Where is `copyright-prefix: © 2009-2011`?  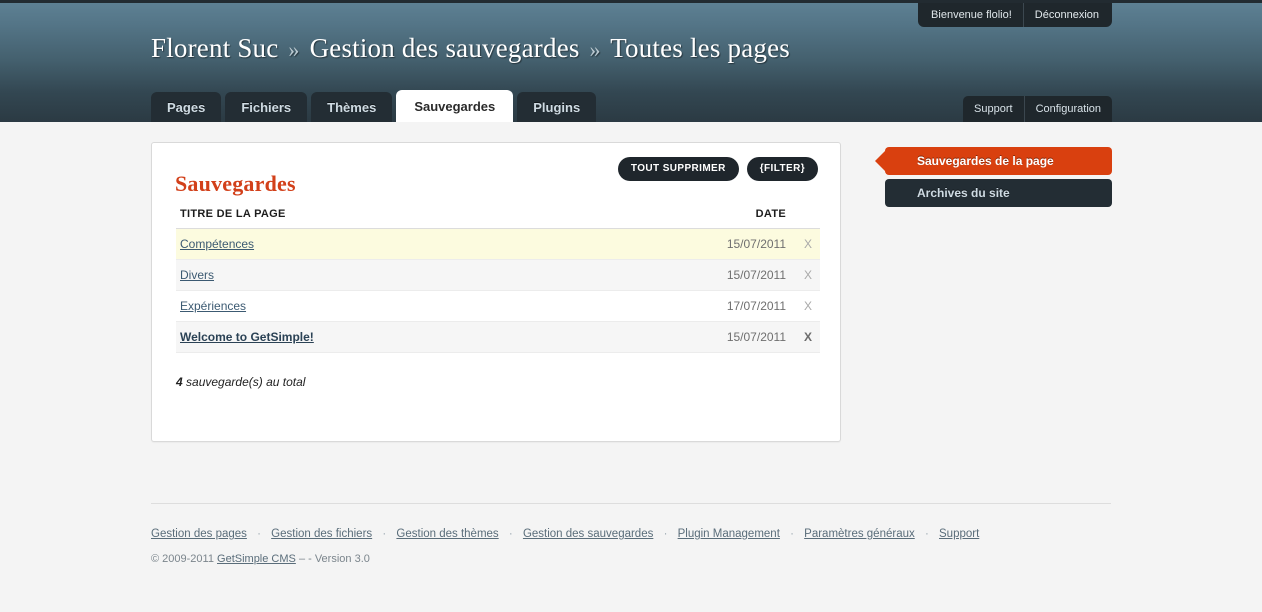
copyright-prefix: © 2009-2011 is located at coordinates (182, 559).